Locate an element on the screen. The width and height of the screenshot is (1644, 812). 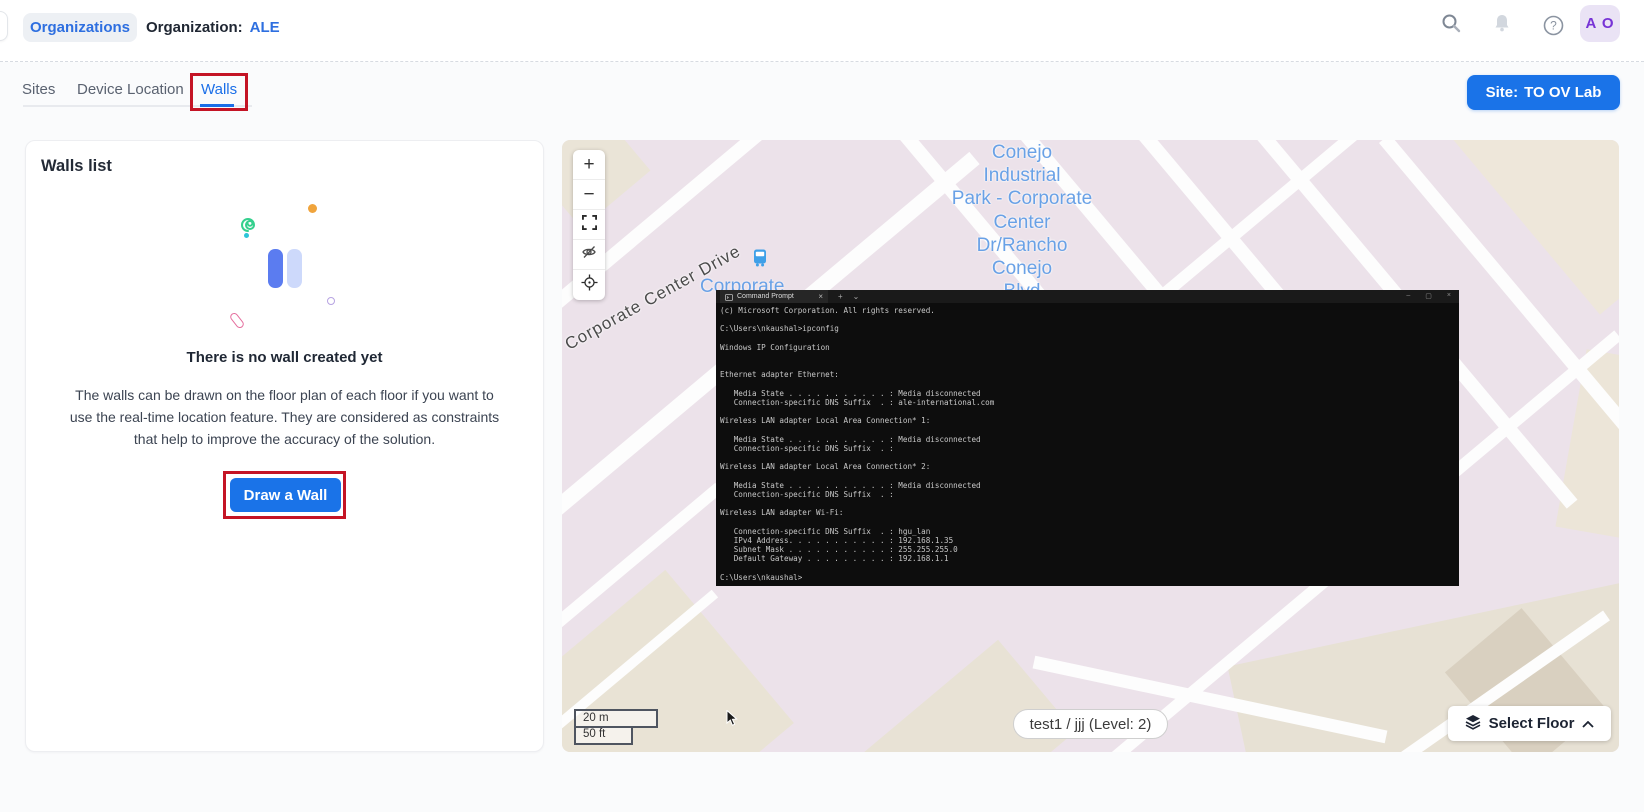
illustration-teal-dot is located at coordinates (246, 235).